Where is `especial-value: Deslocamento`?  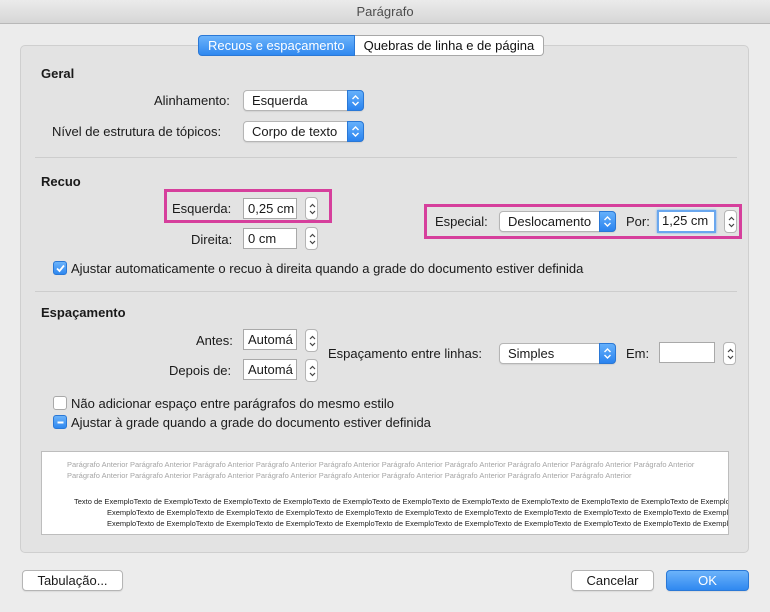 especial-value: Deslocamento is located at coordinates (550, 221).